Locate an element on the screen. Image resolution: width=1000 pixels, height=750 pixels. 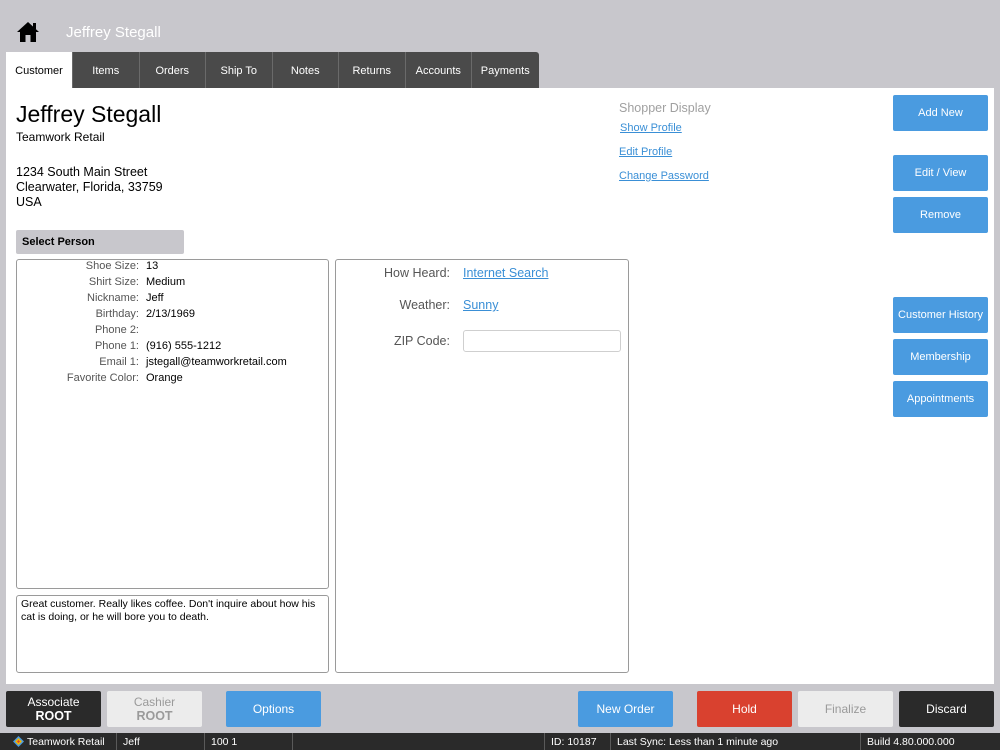
detail-row: Email 1: jstegall@teamworkretail.com is located at coordinates (173, 364).